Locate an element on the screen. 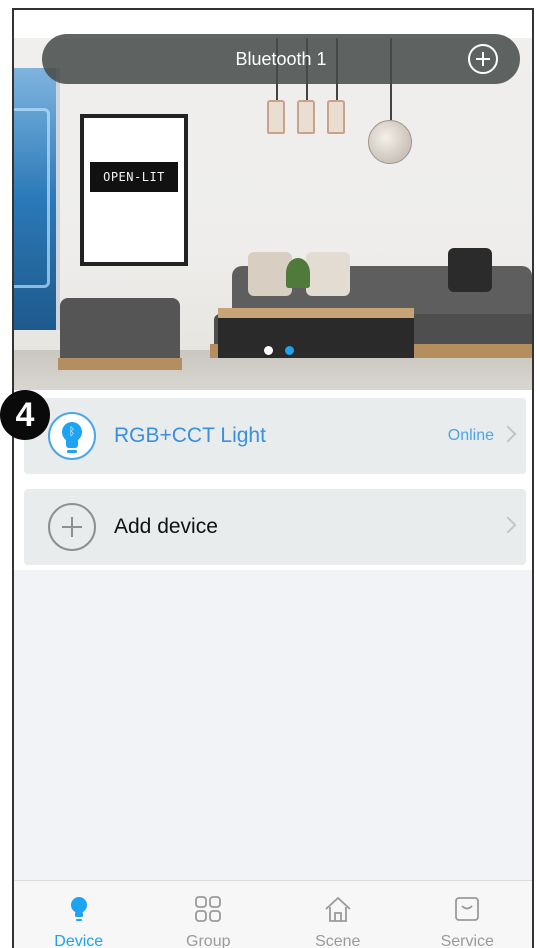 The width and height of the screenshot is (537, 948). page-title: Bluetooth 1 is located at coordinates (281, 59).